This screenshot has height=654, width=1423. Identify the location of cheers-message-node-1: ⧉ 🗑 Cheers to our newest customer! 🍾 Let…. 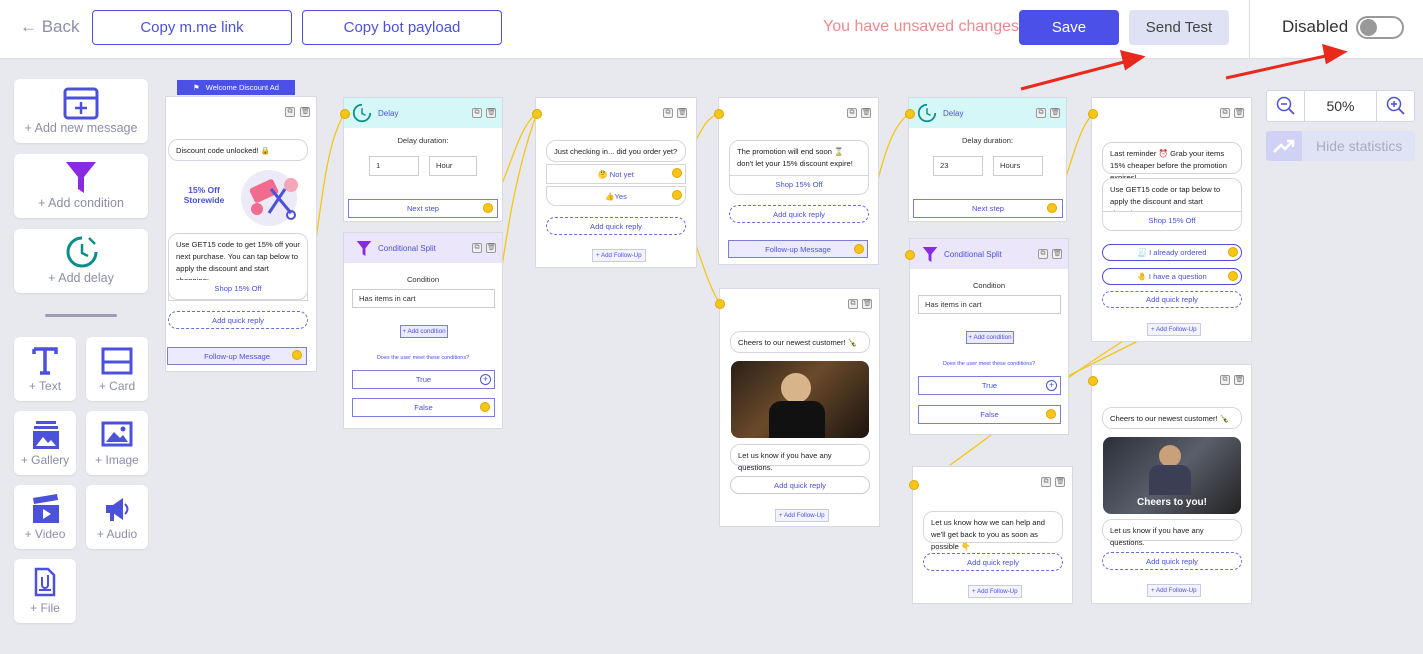
(799, 407).